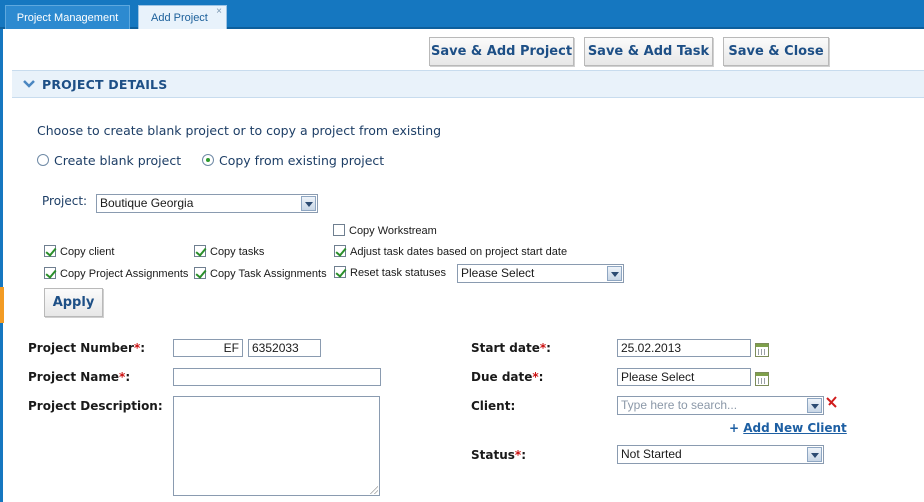 This screenshot has width=924, height=502. I want to click on radio-label: Copy from existing project, so click(302, 160).